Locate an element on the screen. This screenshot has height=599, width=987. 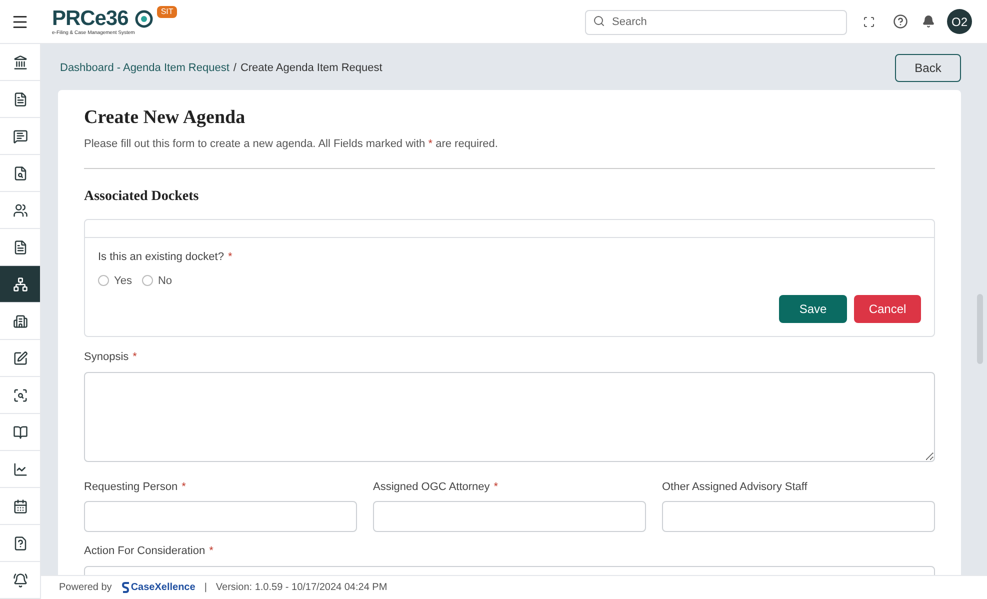
field-label: Assigned OGC Attorney is located at coordinates (431, 487).